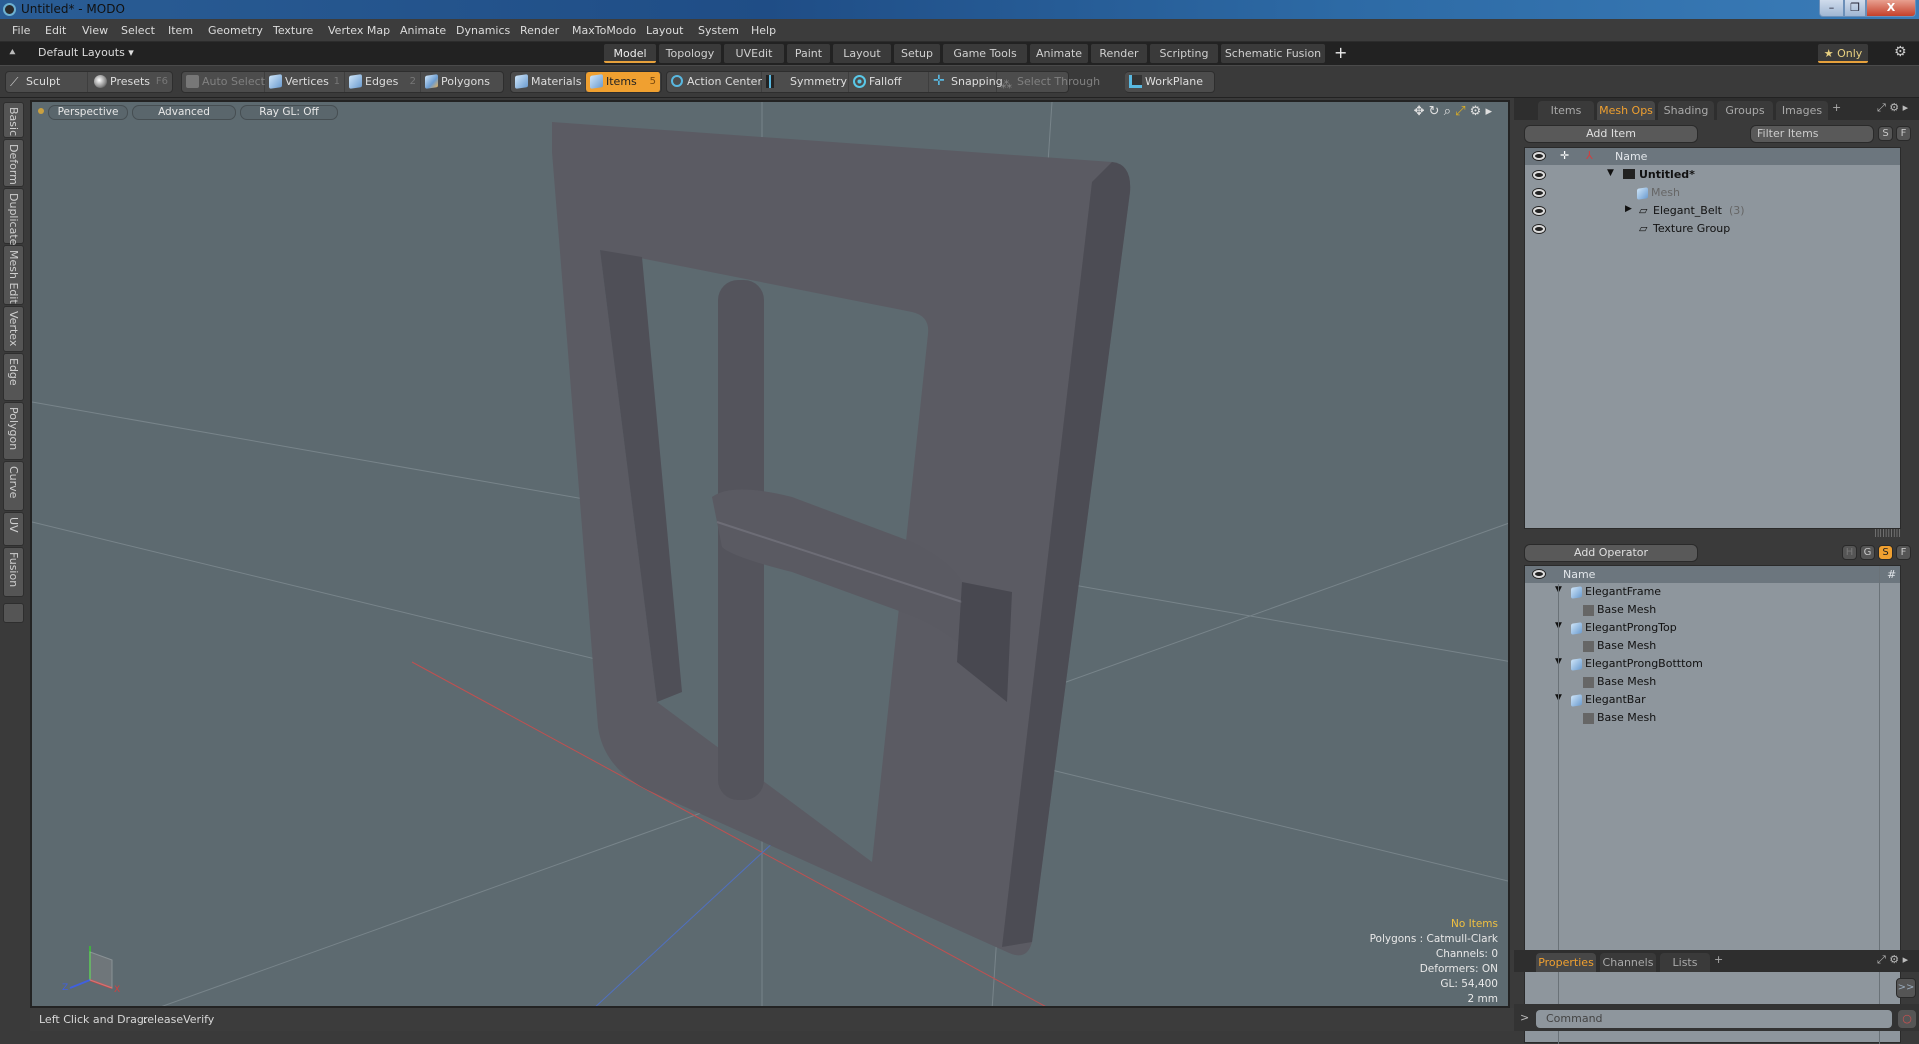  I want to click on f-toggle-button: F, so click(1903, 552).